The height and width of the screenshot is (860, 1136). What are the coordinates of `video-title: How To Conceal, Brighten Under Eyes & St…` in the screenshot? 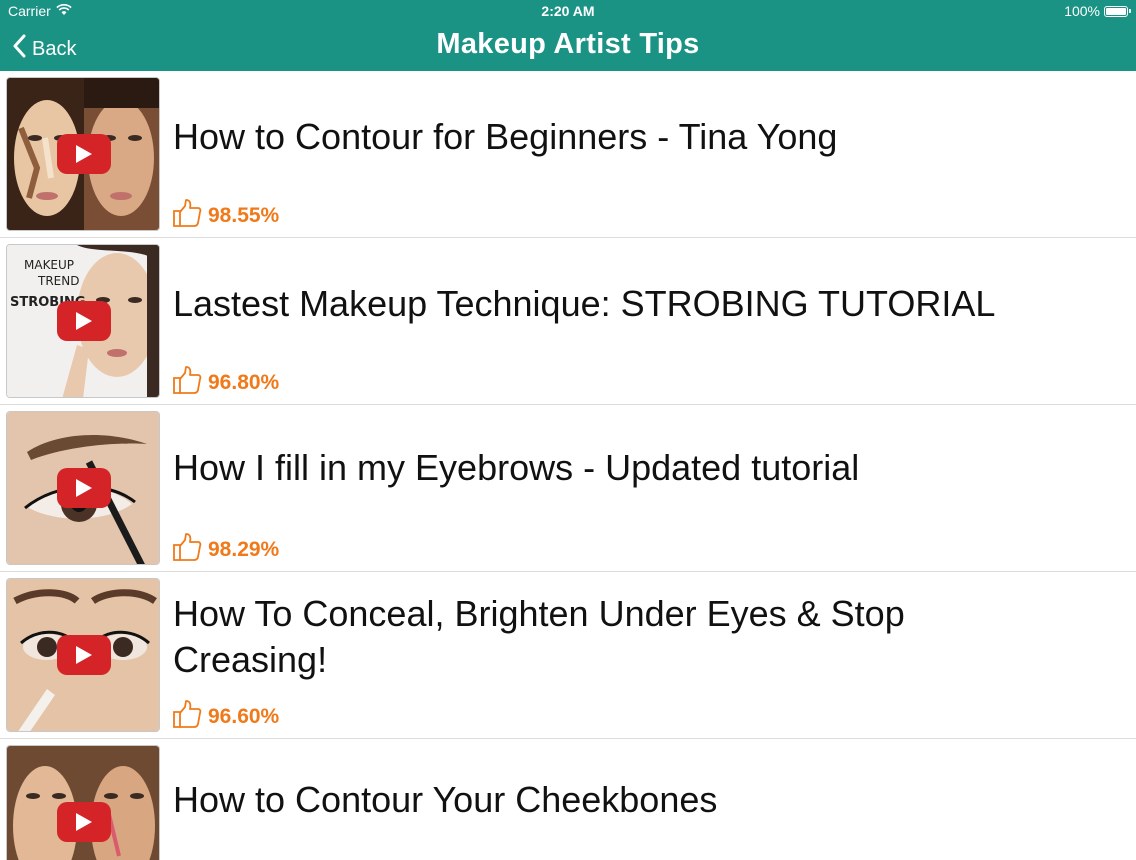 It's located at (539, 636).